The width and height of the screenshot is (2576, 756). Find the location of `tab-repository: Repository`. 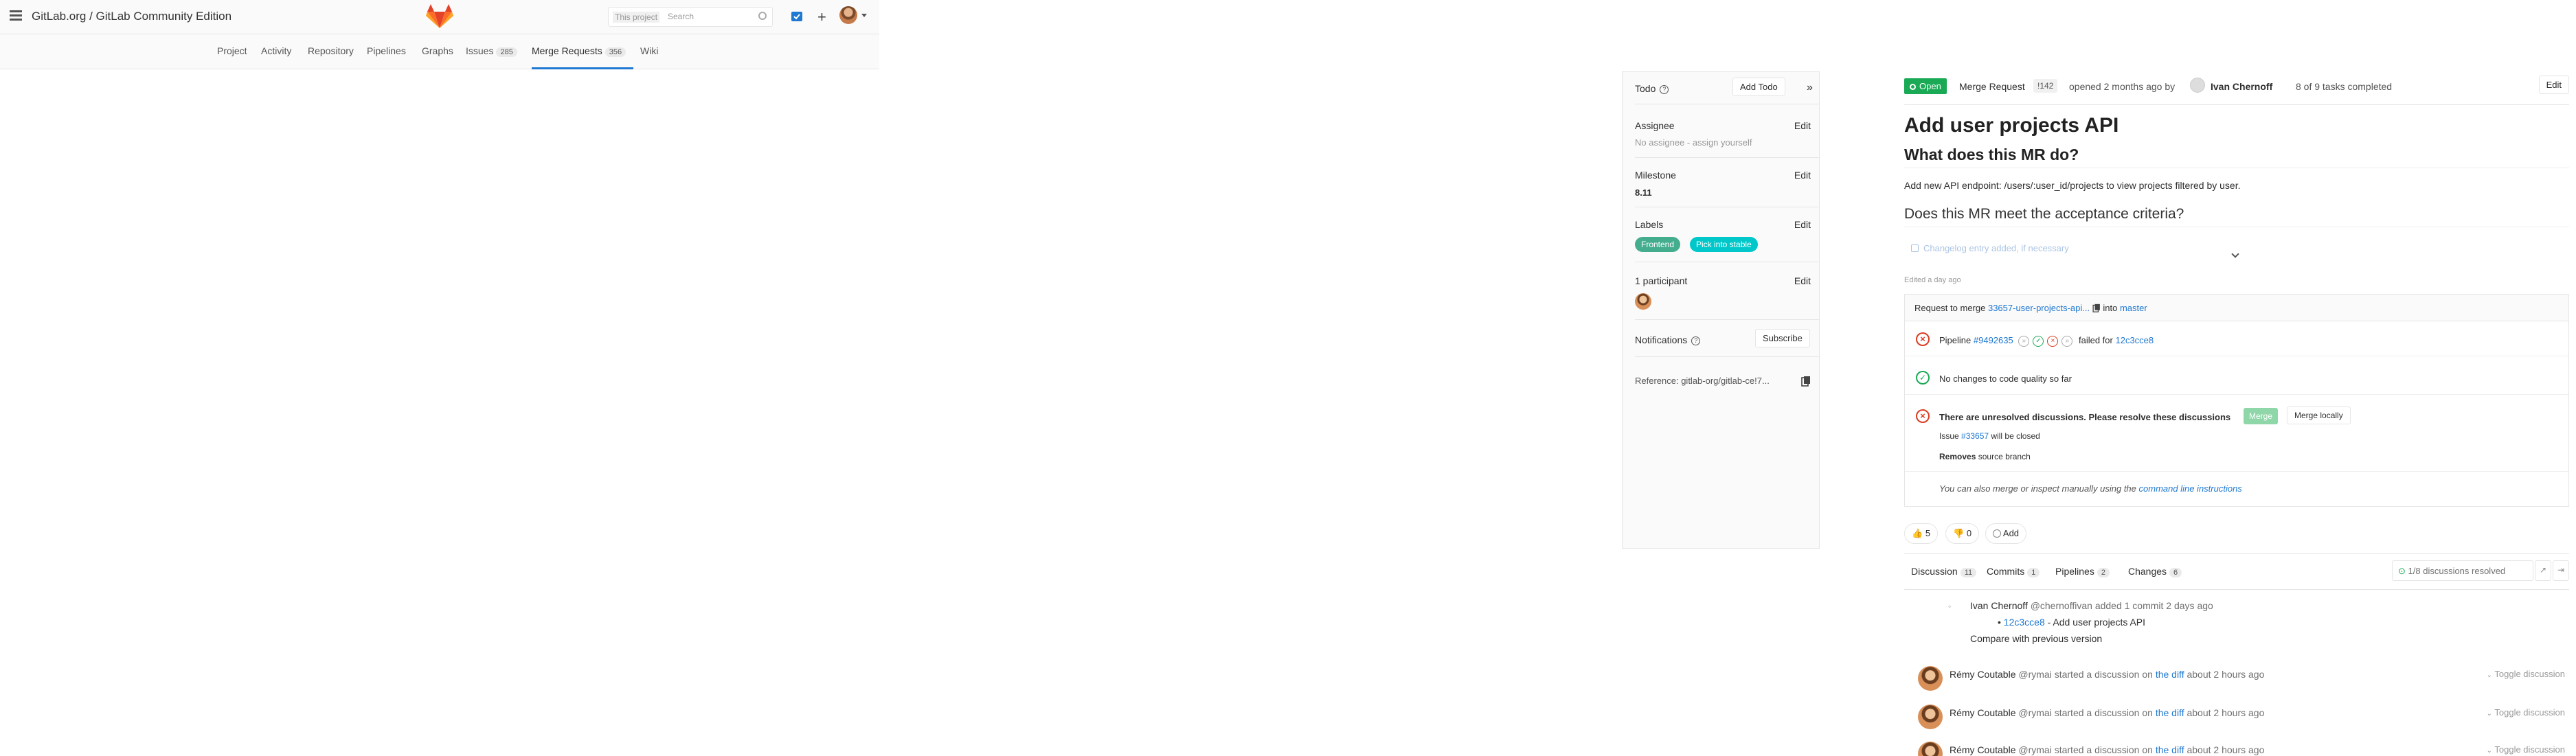

tab-repository: Repository is located at coordinates (331, 50).